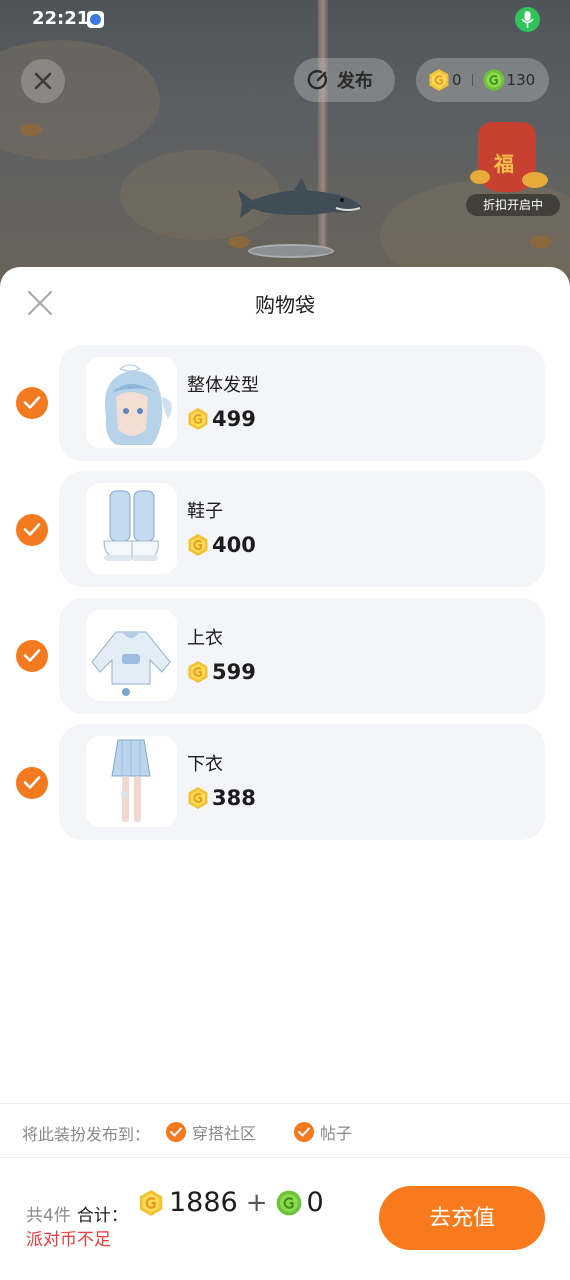 Image resolution: width=570 pixels, height=1280 pixels. What do you see at coordinates (95, 19) in the screenshot?
I see `app-notification-icon` at bounding box center [95, 19].